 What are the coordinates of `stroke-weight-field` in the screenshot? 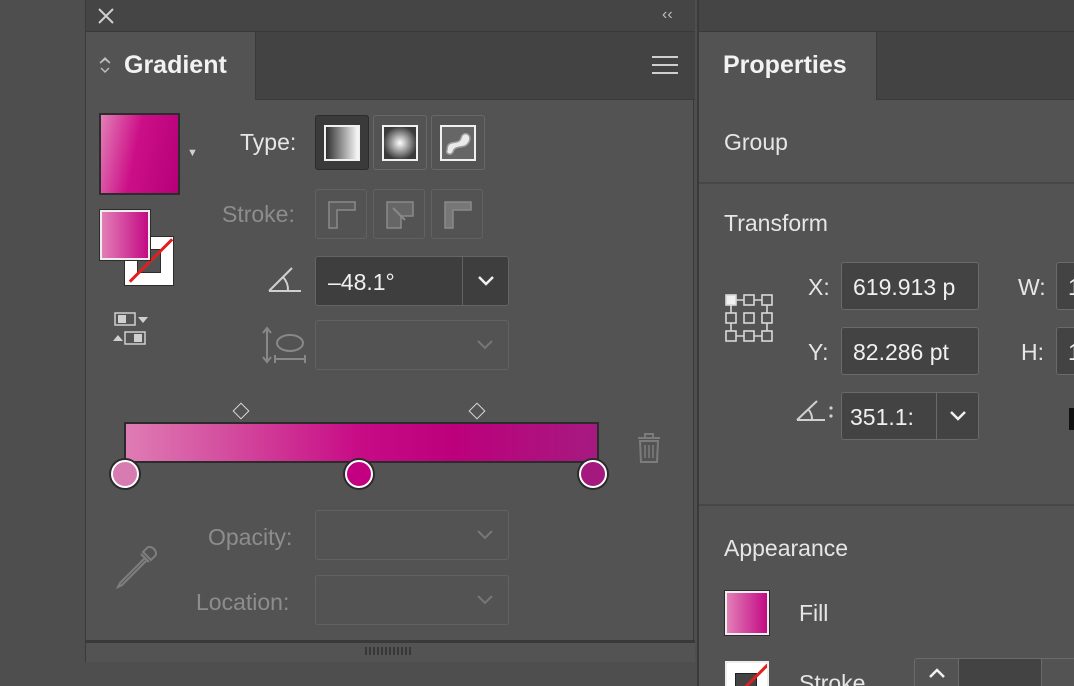 It's located at (1000, 672).